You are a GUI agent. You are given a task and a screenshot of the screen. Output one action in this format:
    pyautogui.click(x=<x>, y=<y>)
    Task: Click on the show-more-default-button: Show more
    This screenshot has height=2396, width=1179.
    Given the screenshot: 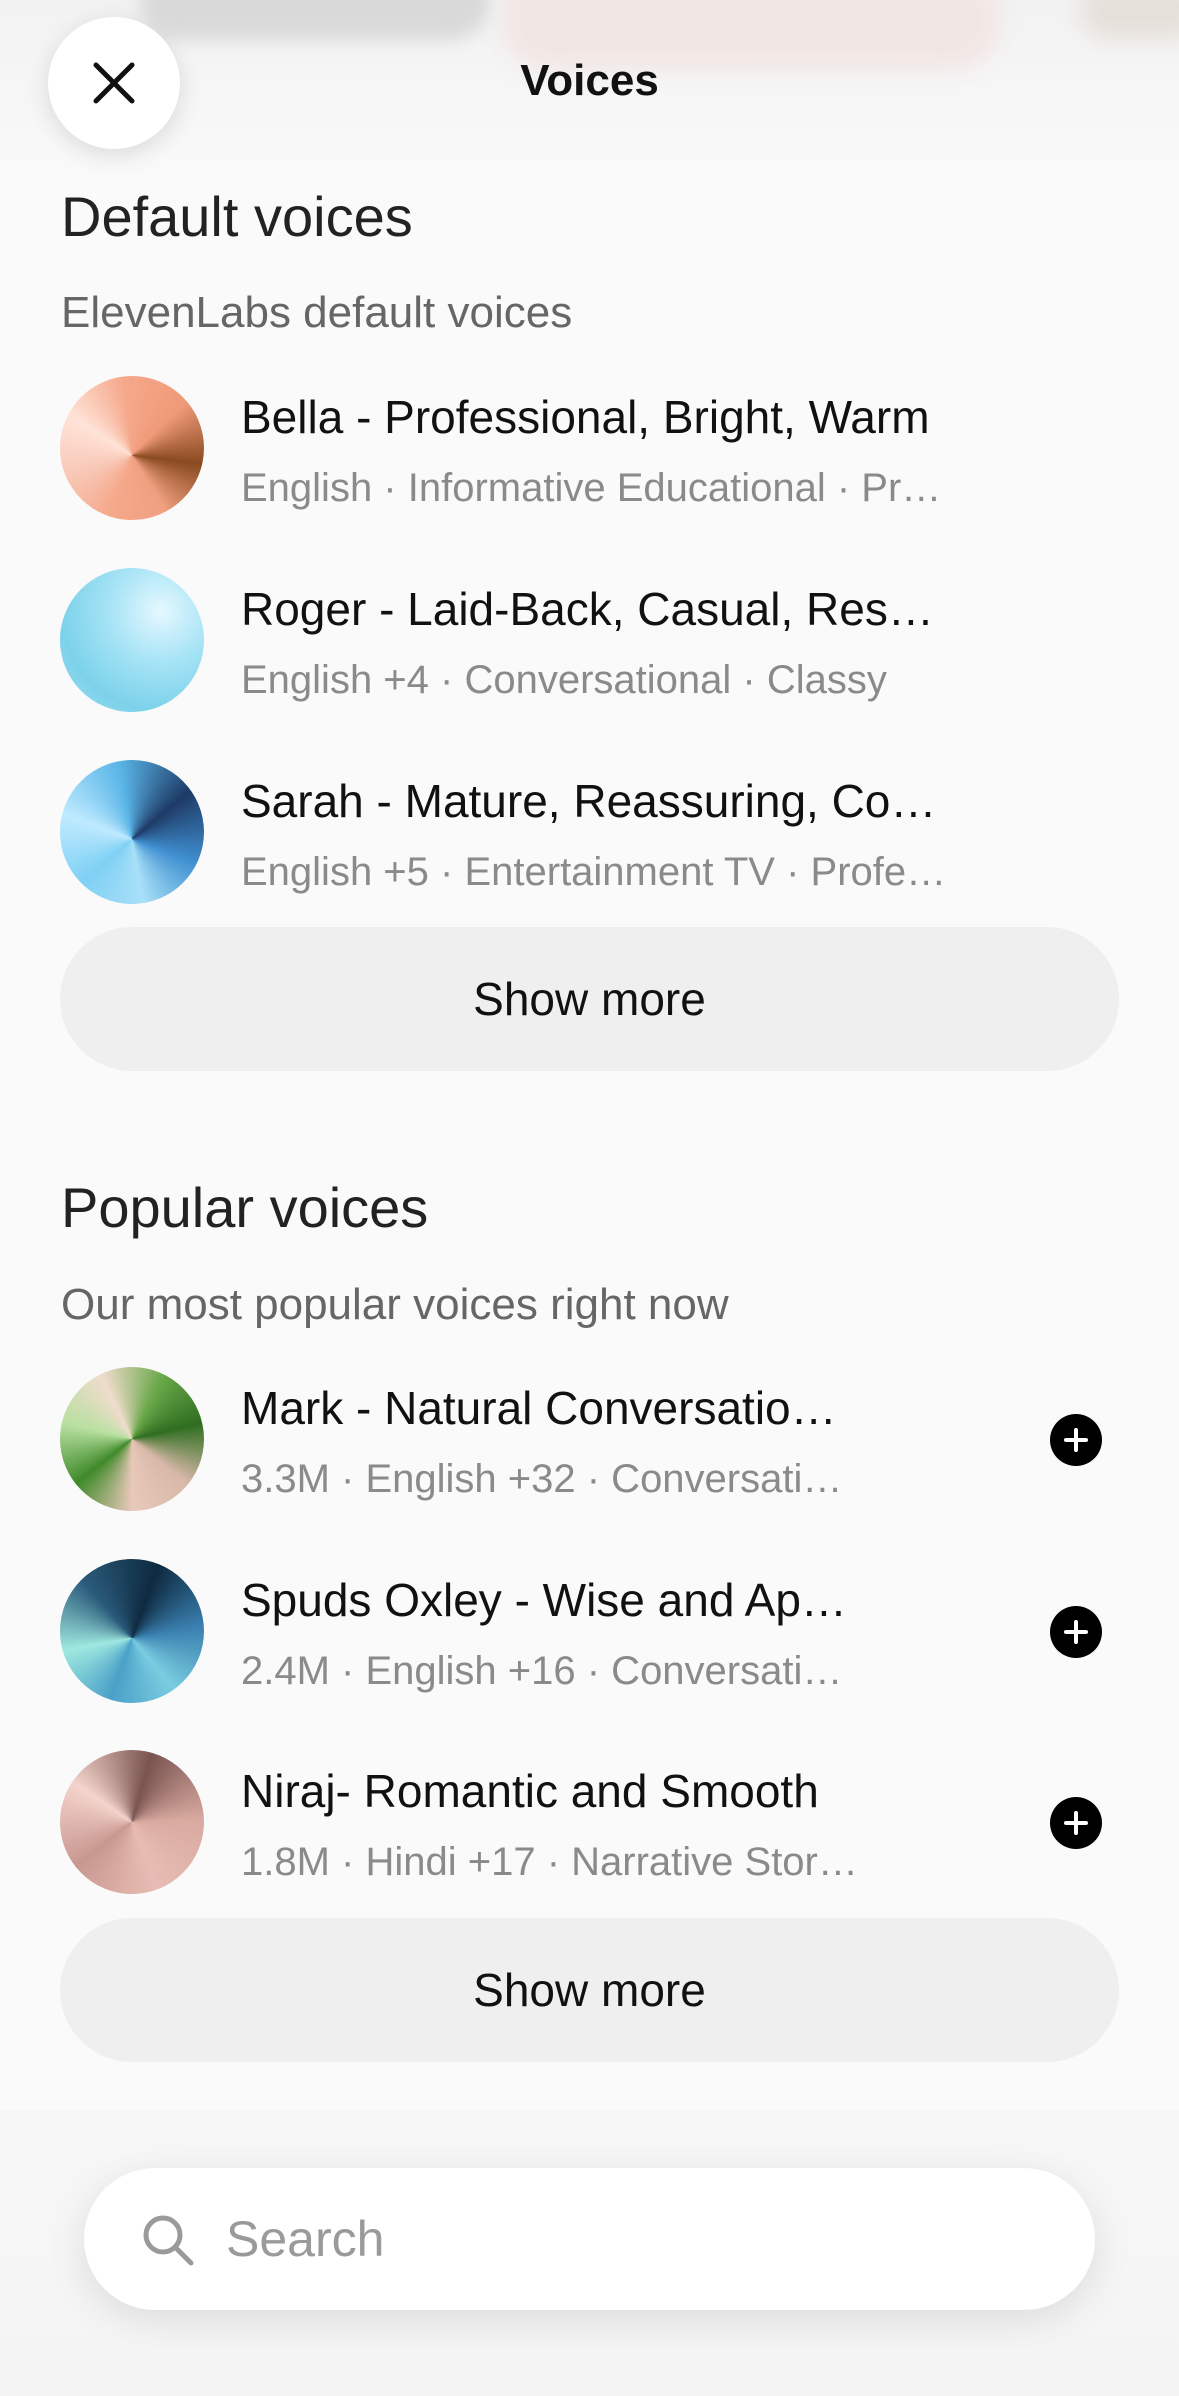 What is the action you would take?
    pyautogui.click(x=589, y=999)
    